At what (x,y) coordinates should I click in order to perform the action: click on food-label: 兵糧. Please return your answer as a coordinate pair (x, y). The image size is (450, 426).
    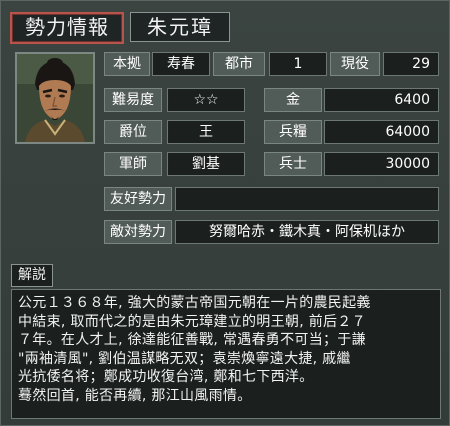
    Looking at the image, I should click on (293, 132).